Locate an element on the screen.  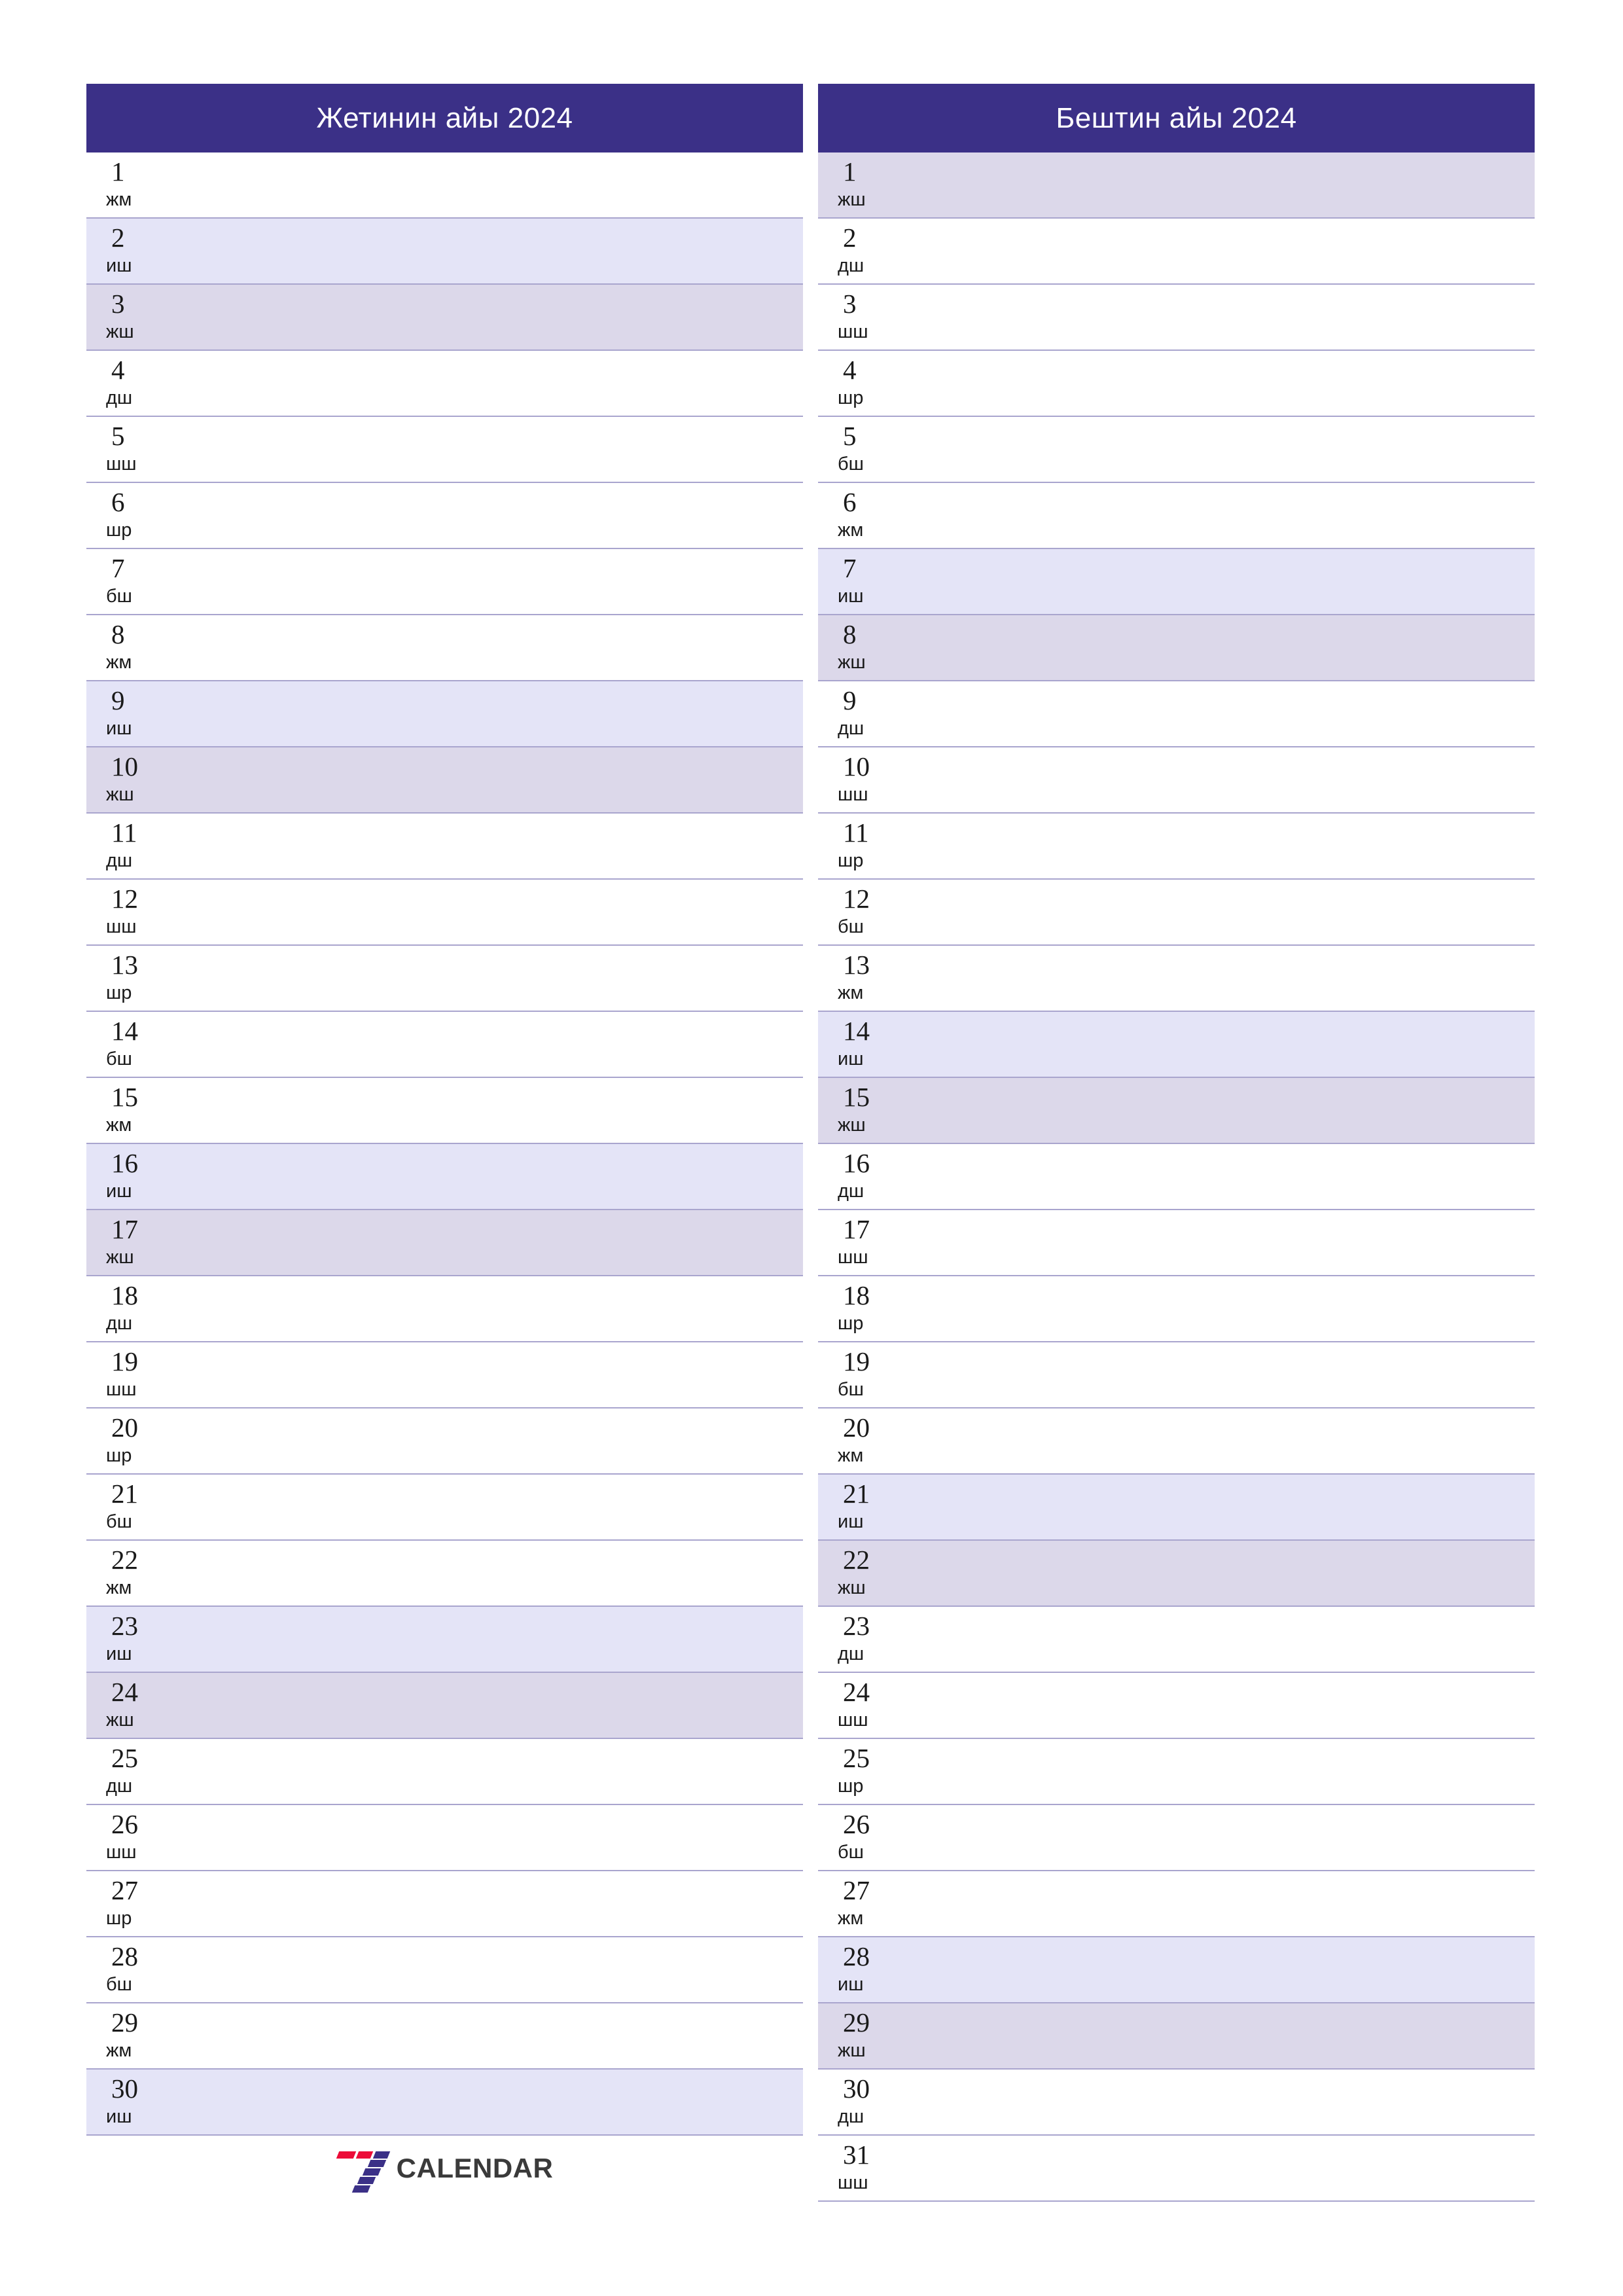
day-row: 26 бш is located at coordinates (1176, 1838).